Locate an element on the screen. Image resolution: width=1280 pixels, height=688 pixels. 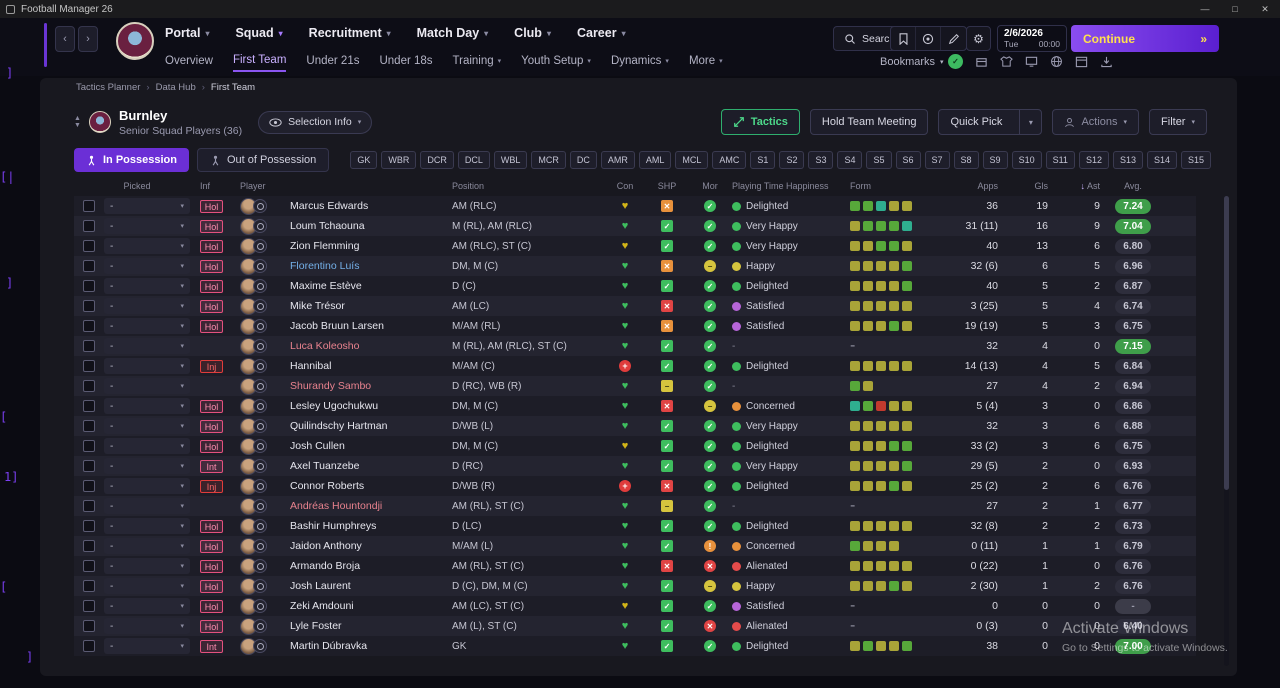
position-chip-s1: S1 is located at coordinates (763, 160).